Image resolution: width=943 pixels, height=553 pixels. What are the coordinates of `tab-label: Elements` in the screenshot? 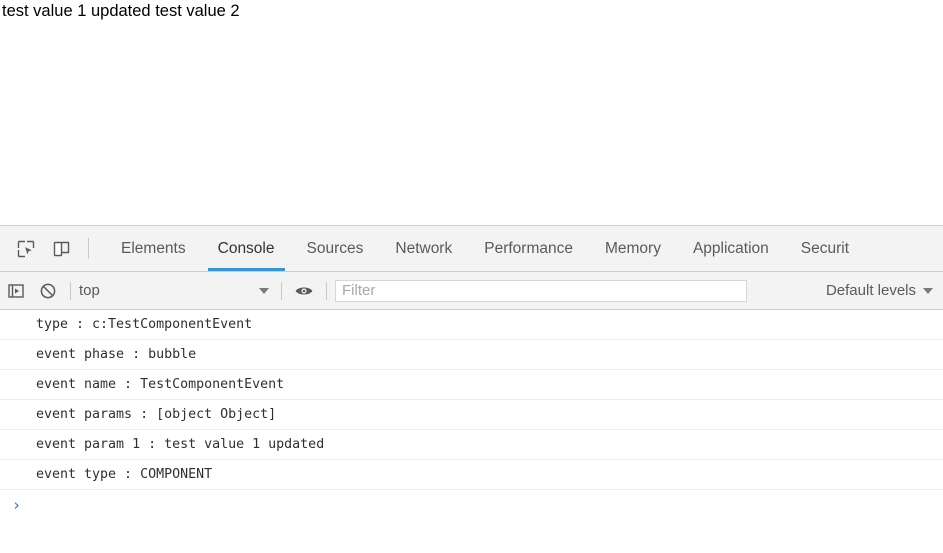 It's located at (153, 248).